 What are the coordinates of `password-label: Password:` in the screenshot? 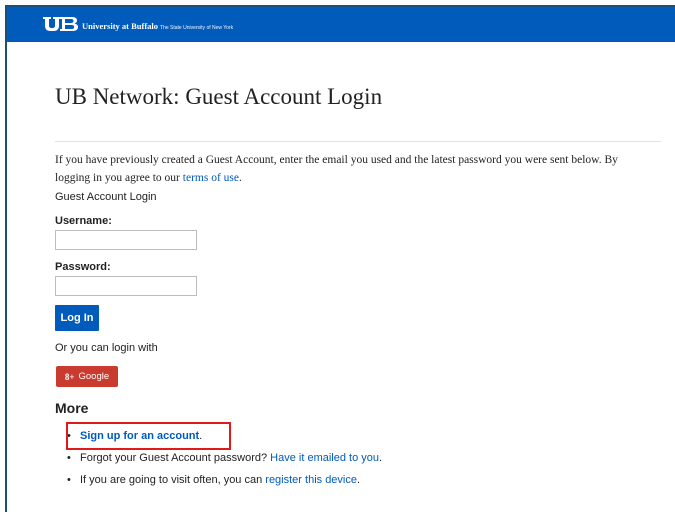 It's located at (83, 267).